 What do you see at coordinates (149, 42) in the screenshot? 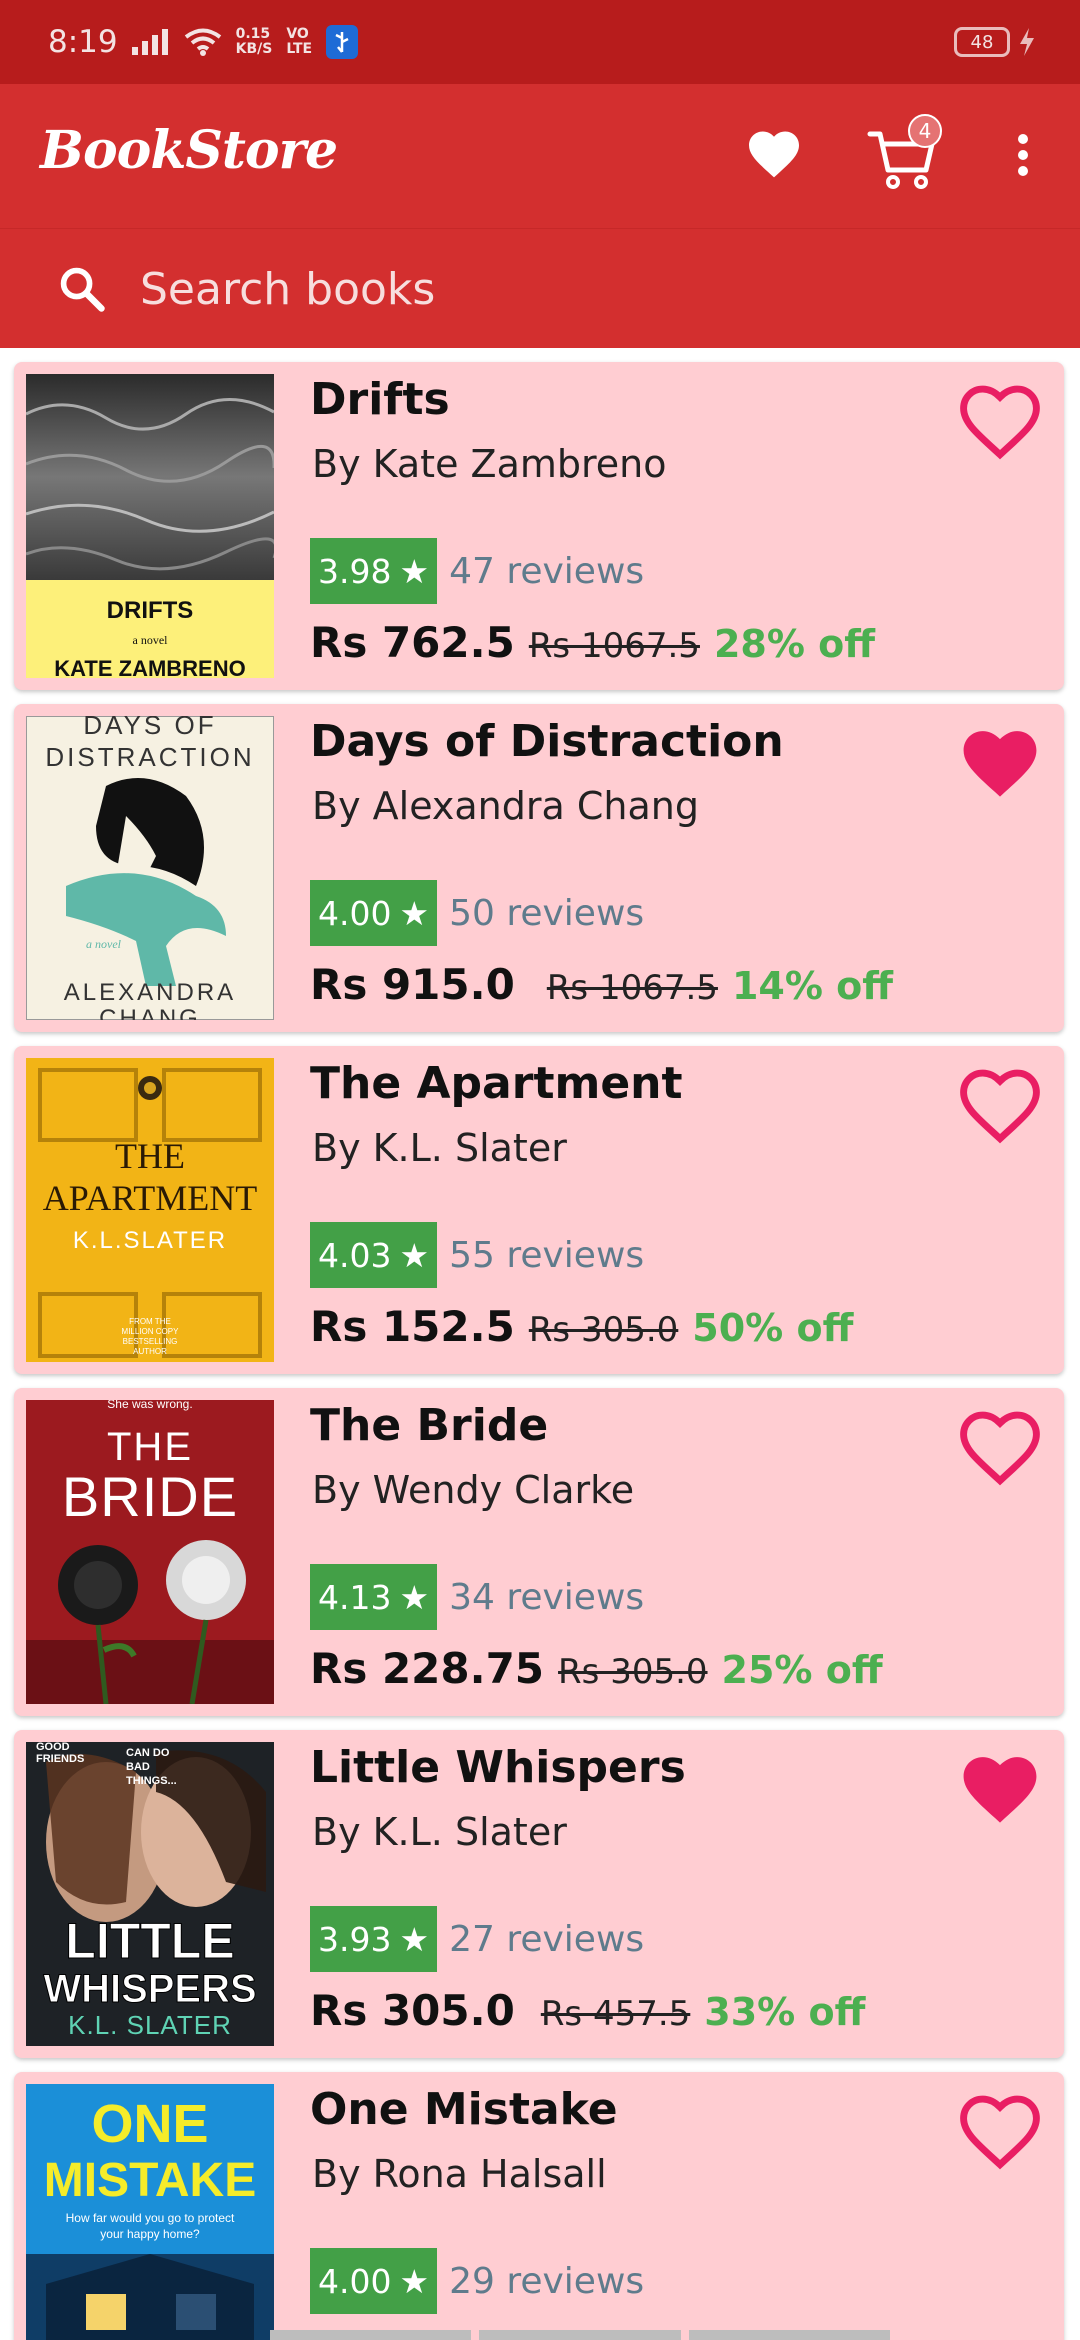
I see `signal-icon` at bounding box center [149, 42].